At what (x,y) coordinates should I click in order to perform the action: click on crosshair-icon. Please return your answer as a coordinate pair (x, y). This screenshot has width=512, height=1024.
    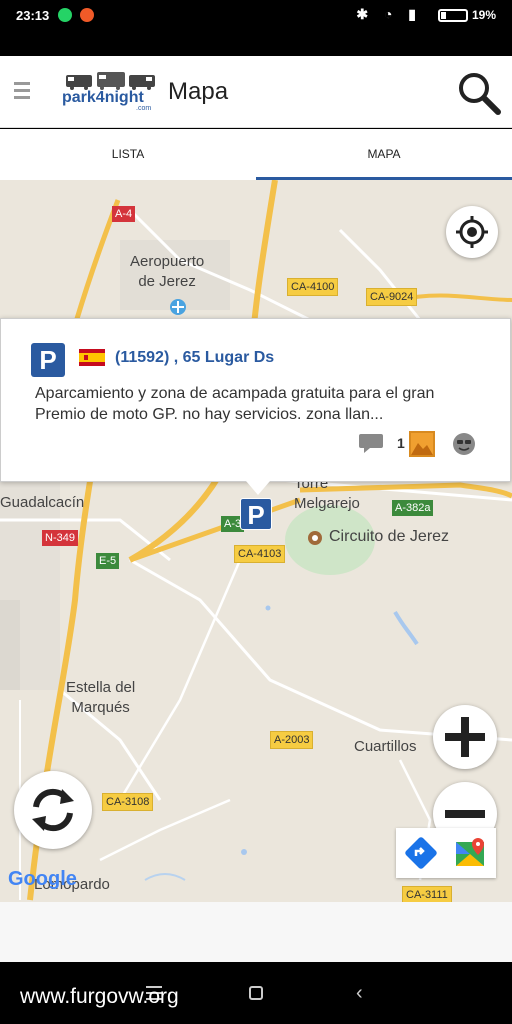
    Looking at the image, I should click on (472, 232).